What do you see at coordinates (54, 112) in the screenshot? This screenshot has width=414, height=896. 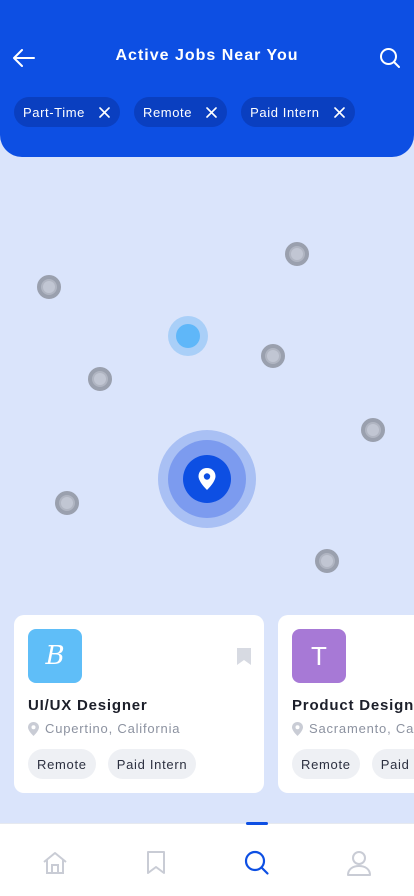 I see `filter-chip-label: Part-Time` at bounding box center [54, 112].